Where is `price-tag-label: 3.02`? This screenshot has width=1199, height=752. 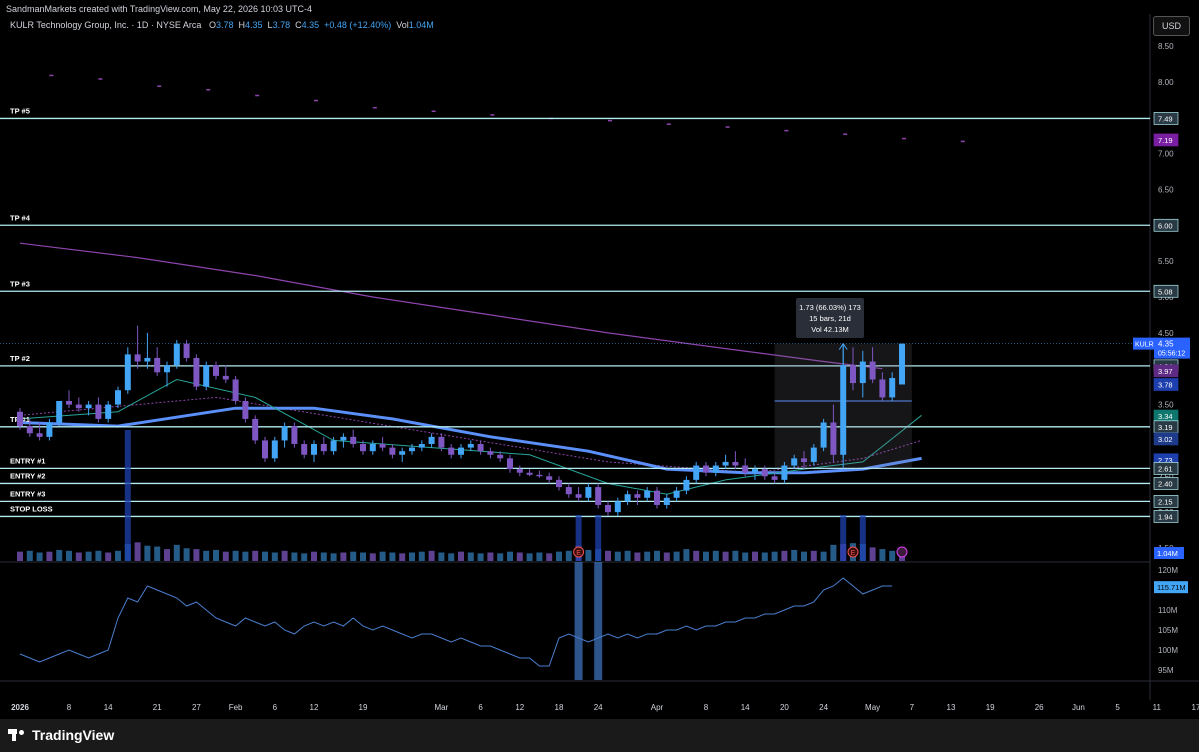 price-tag-label: 3.02 is located at coordinates (1165, 439).